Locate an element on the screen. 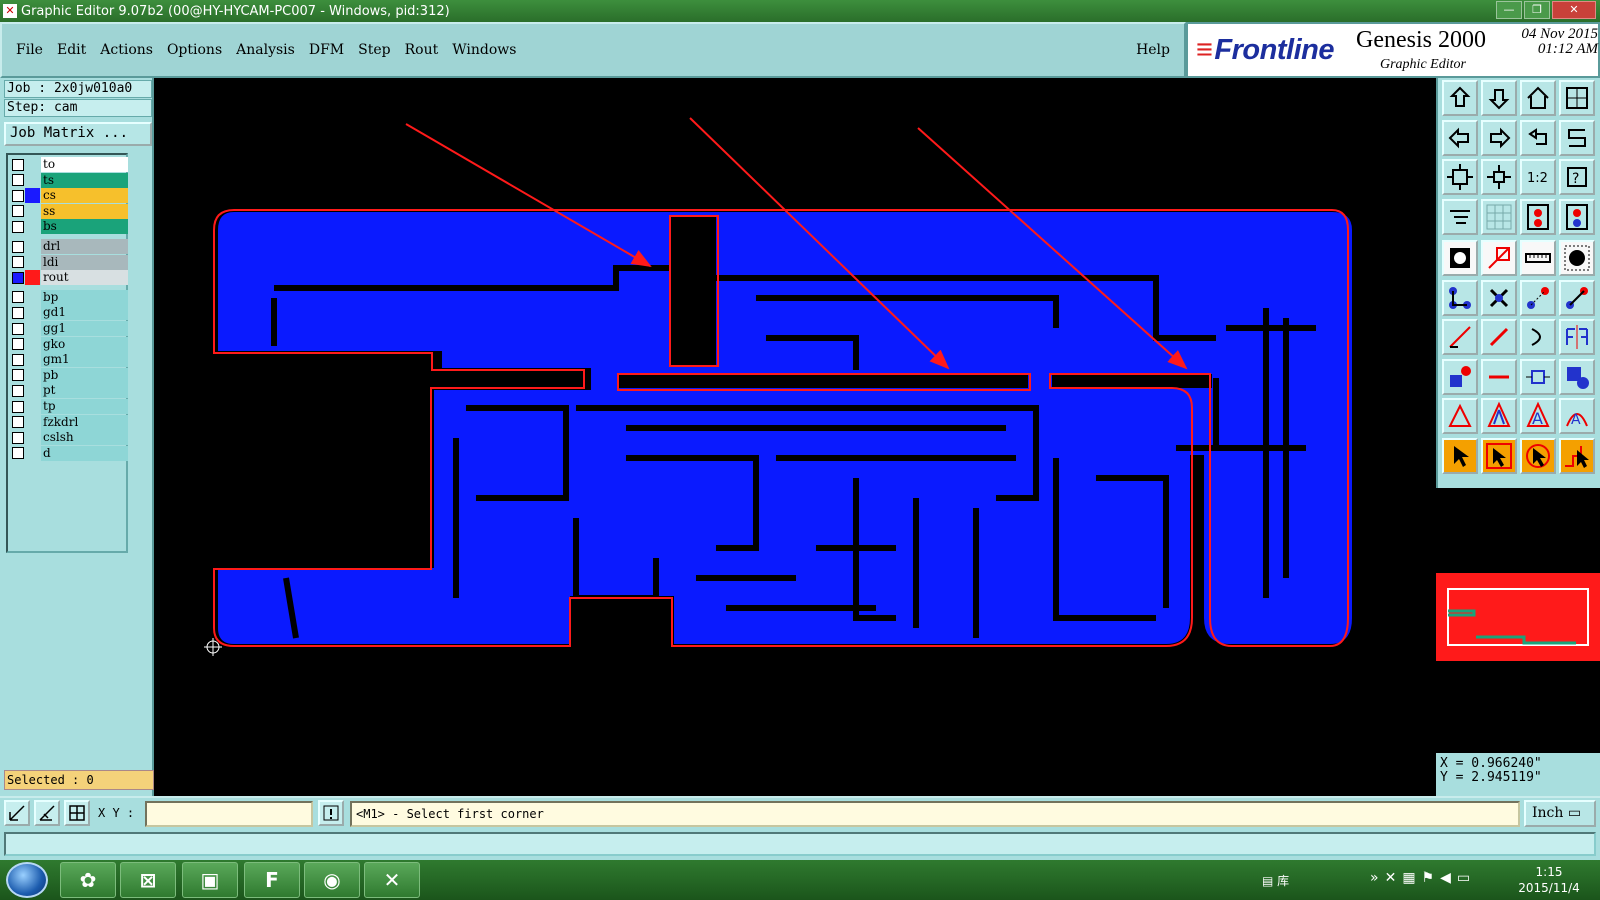 Image resolution: width=1600 pixels, height=900 pixels. help-button: ? is located at coordinates (1577, 177).